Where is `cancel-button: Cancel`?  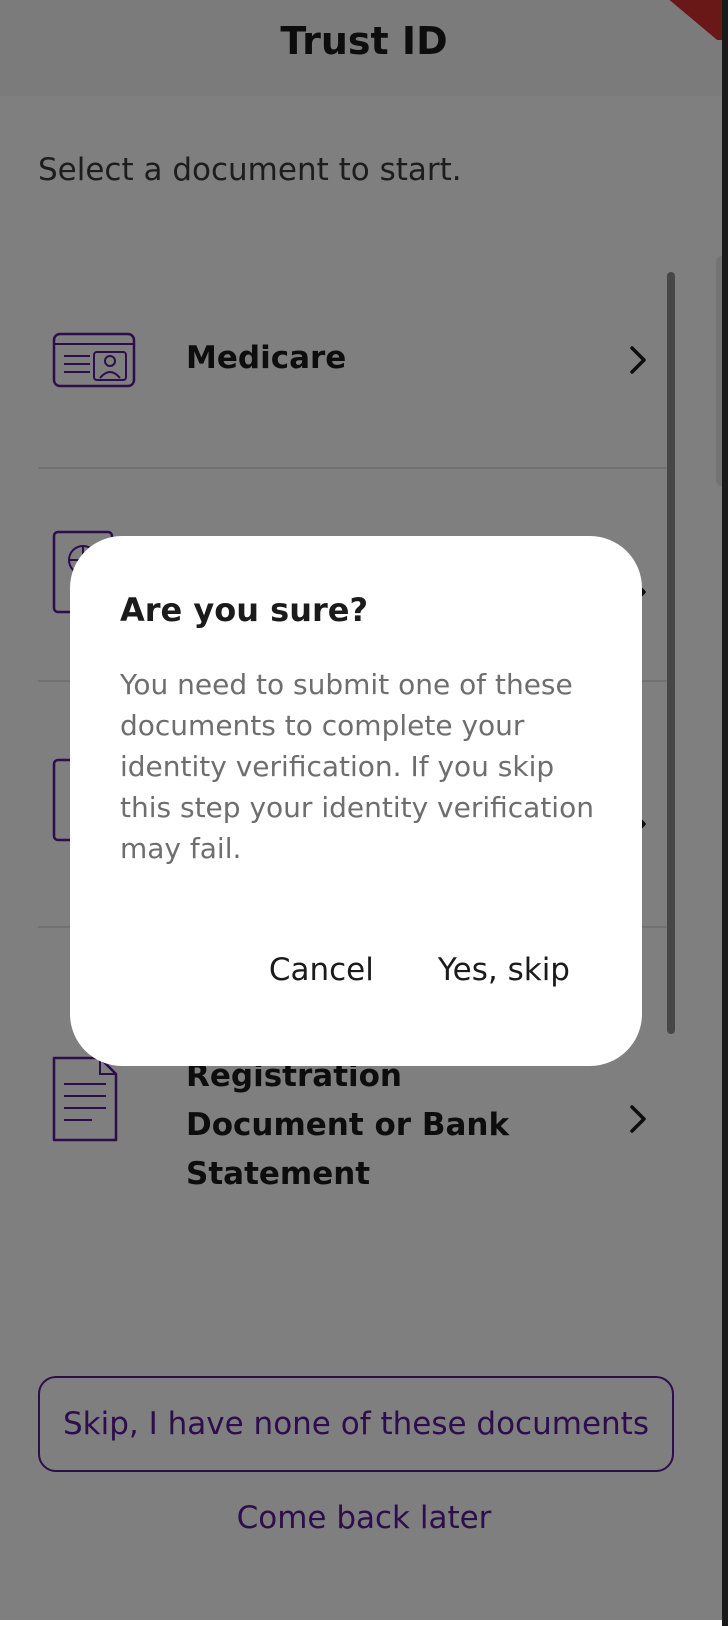
cancel-button: Cancel is located at coordinates (321, 970).